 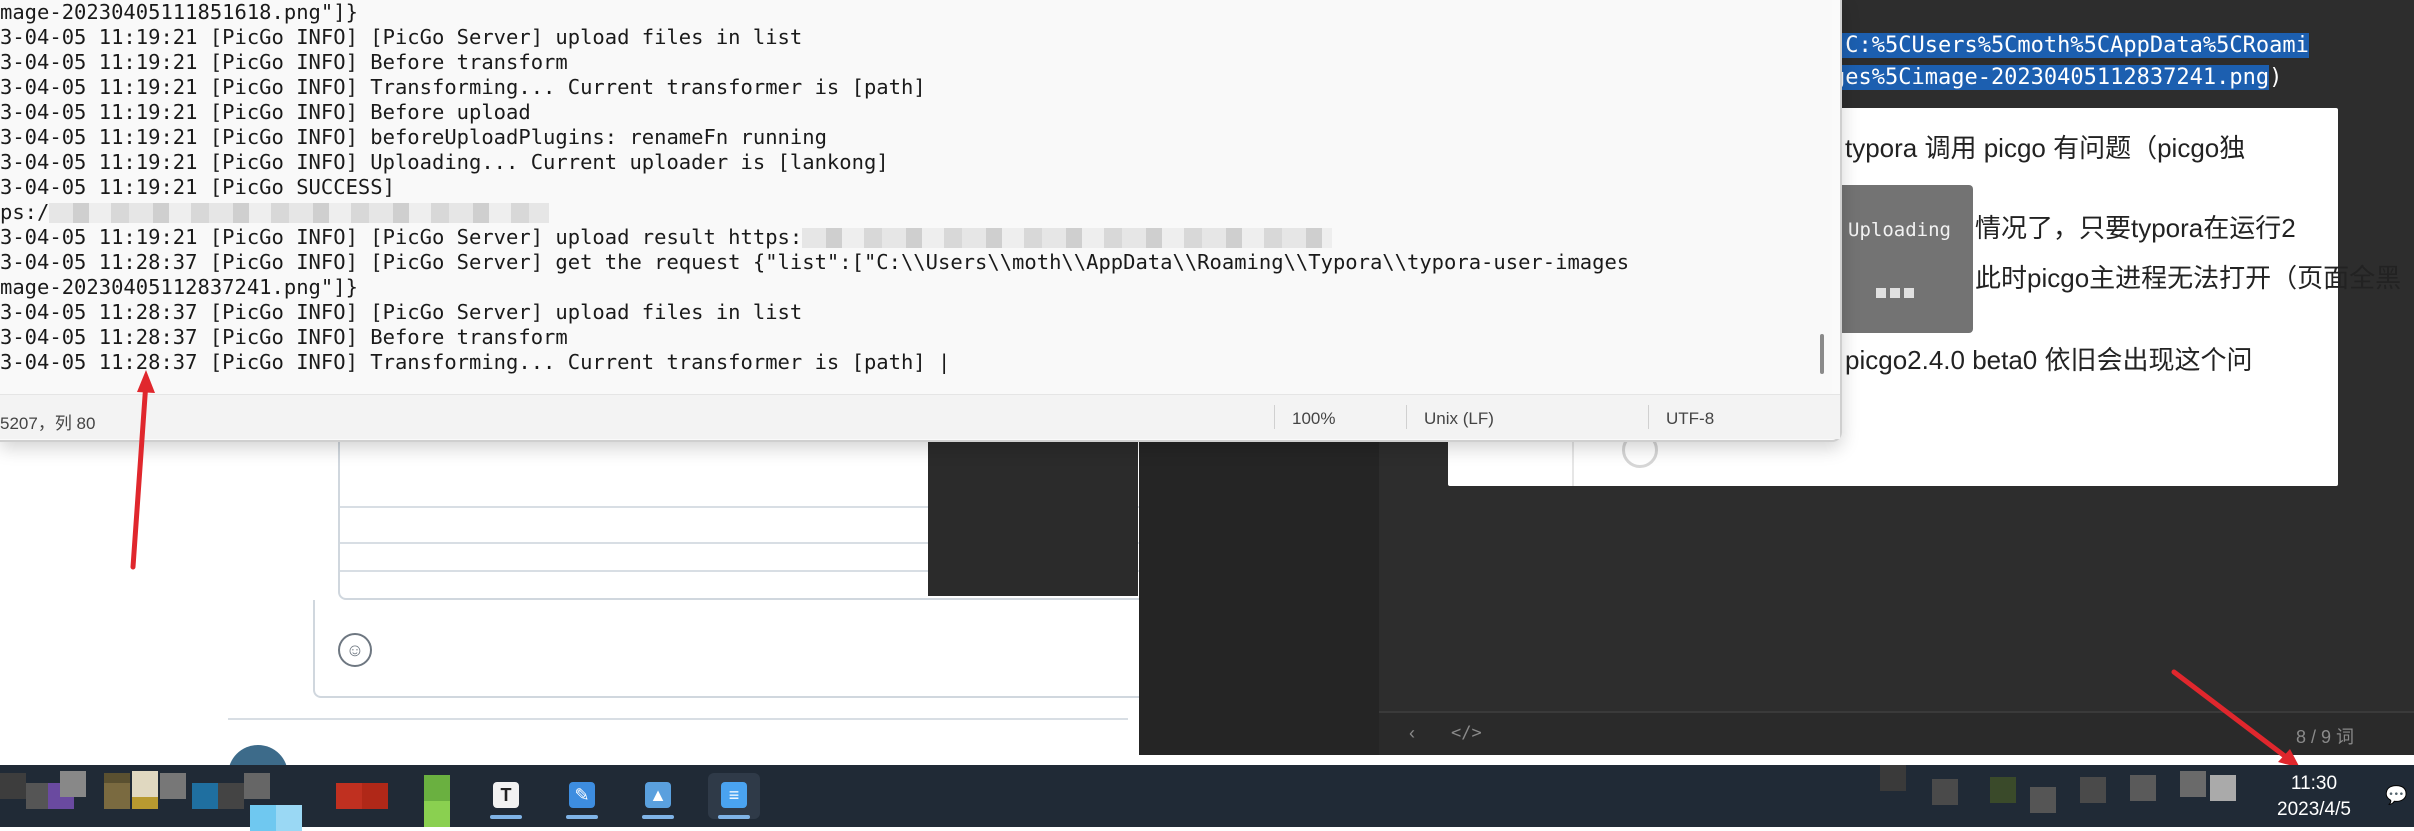 I want to click on taskbar-app-typora: T, so click(x=506, y=796).